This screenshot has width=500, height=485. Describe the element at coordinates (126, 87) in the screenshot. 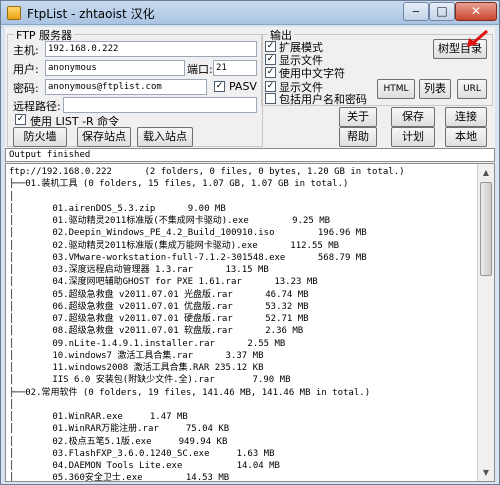

I see `password-input: anonymous@ftplist.com` at that location.